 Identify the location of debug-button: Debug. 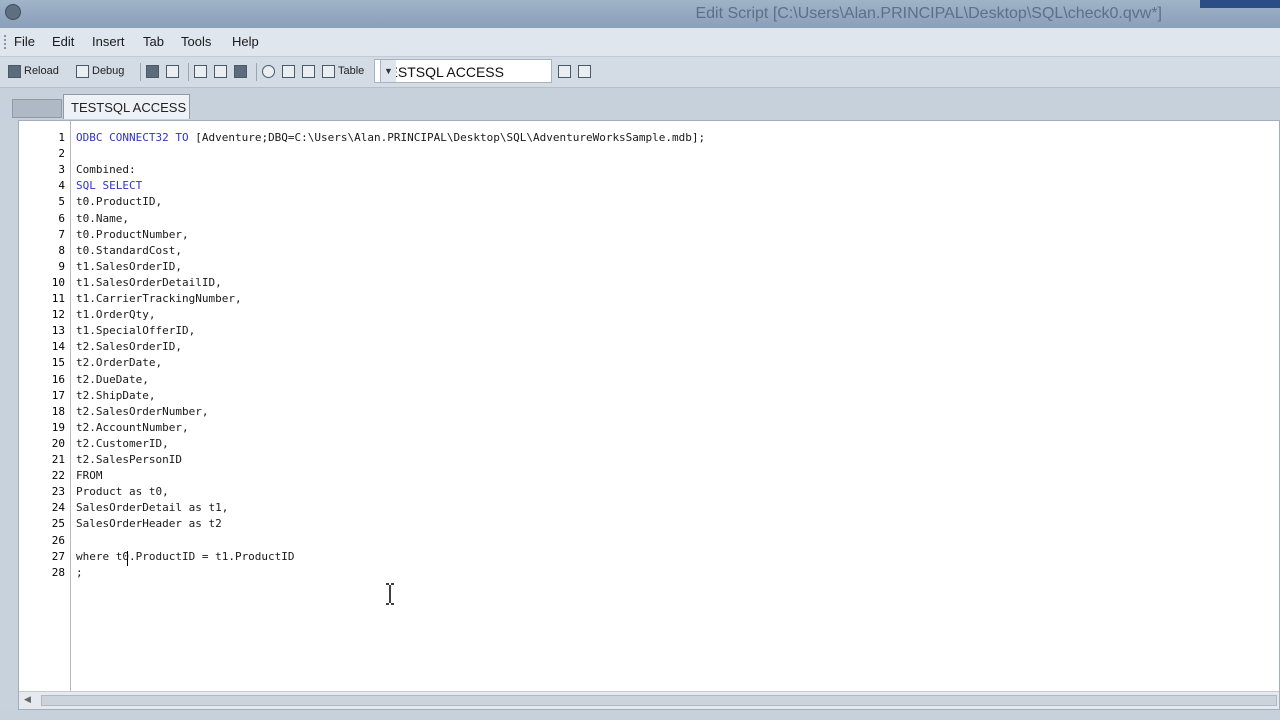
(100, 71).